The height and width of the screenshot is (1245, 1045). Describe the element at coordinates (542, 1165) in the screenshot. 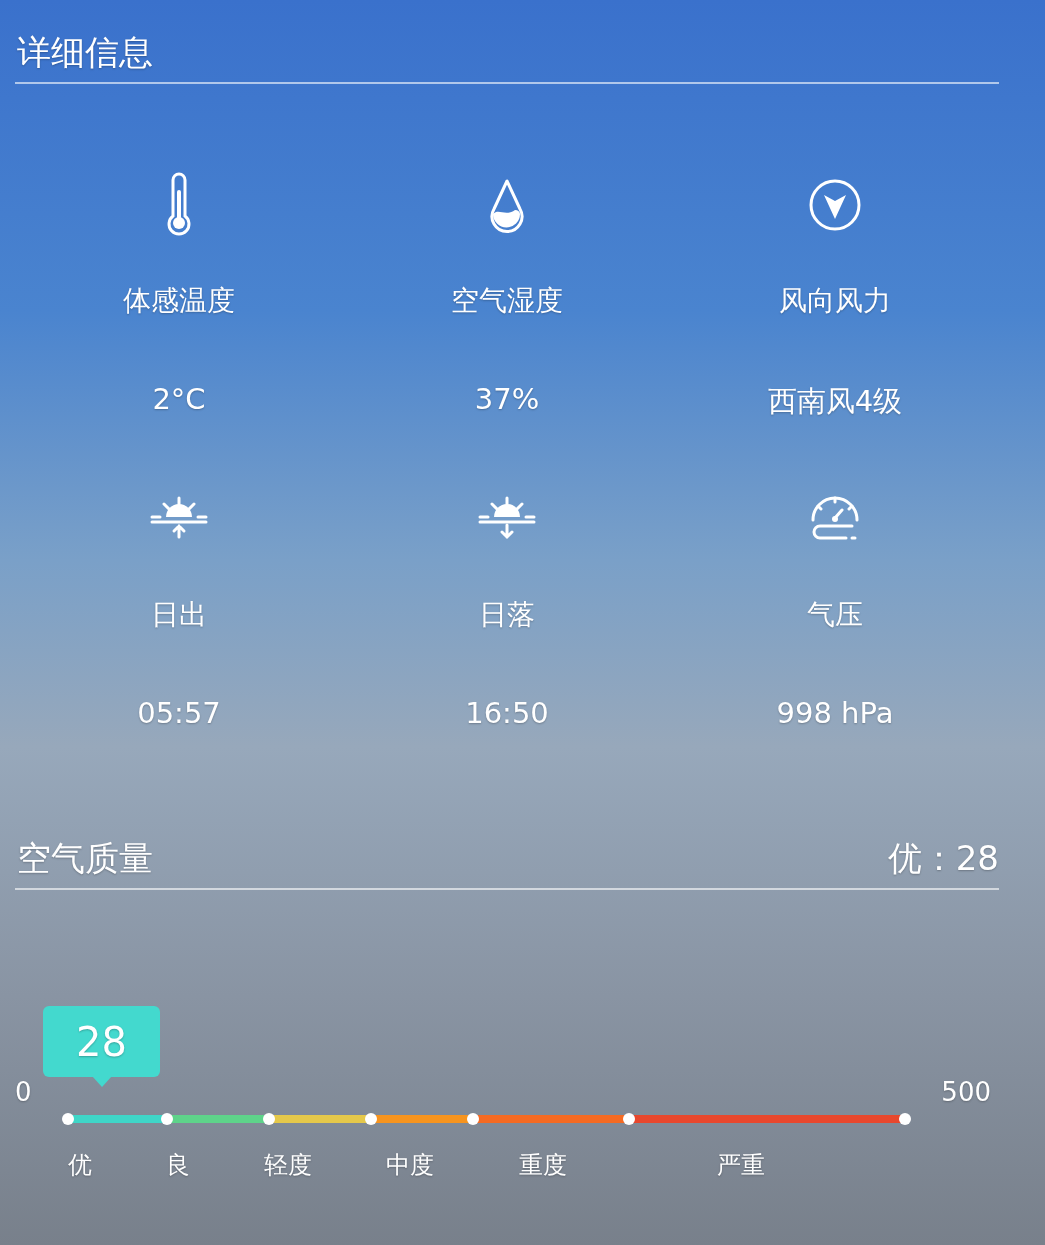

I see `aqi-level-label: 重度` at that location.